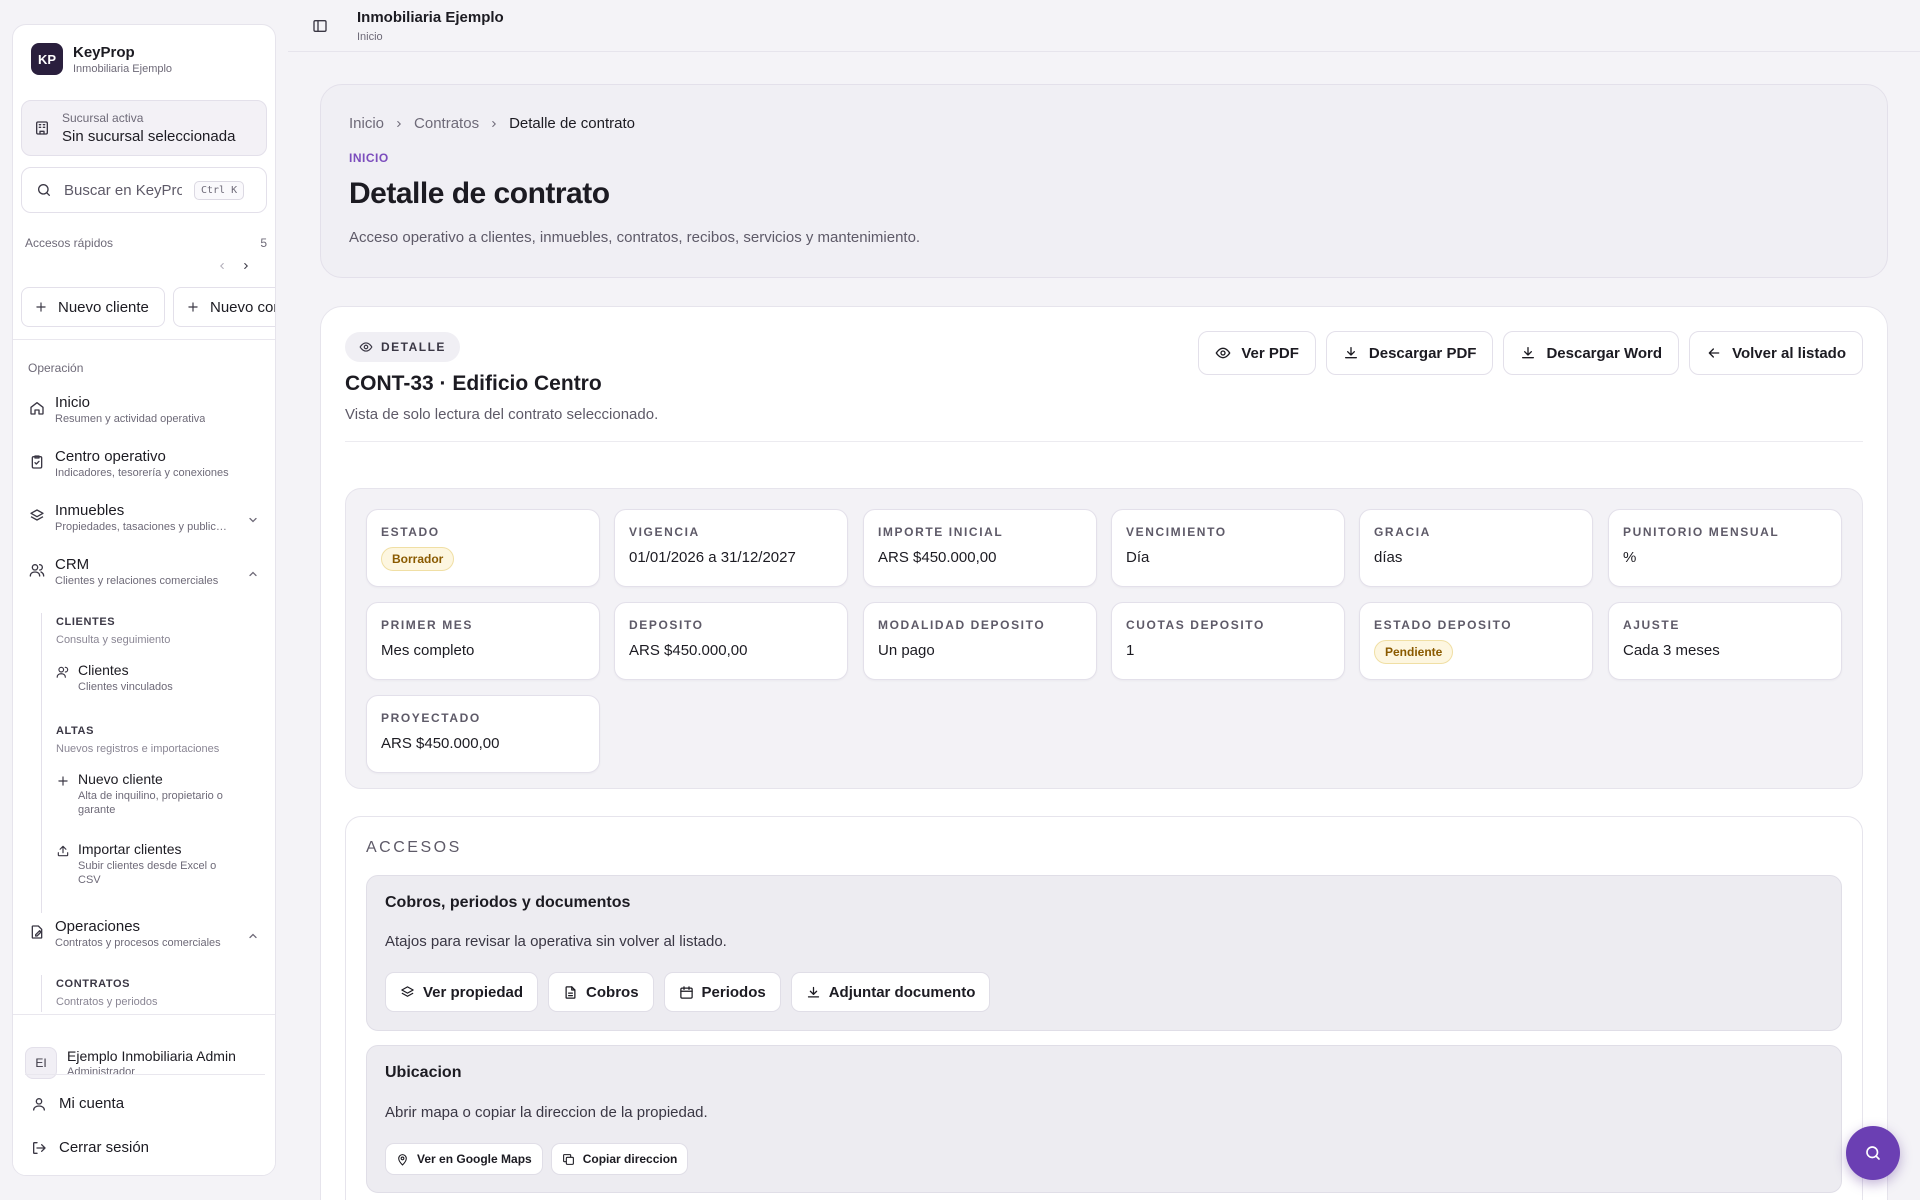 The height and width of the screenshot is (1200, 1920). Describe the element at coordinates (93, 307) in the screenshot. I see `quick-new-client-button: Nuevo cliente` at that location.